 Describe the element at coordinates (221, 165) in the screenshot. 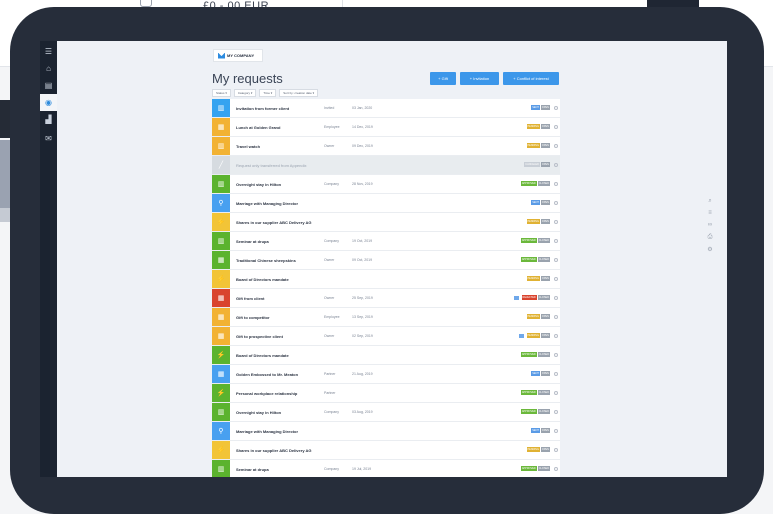

I see `disabled-icon: ╱` at that location.